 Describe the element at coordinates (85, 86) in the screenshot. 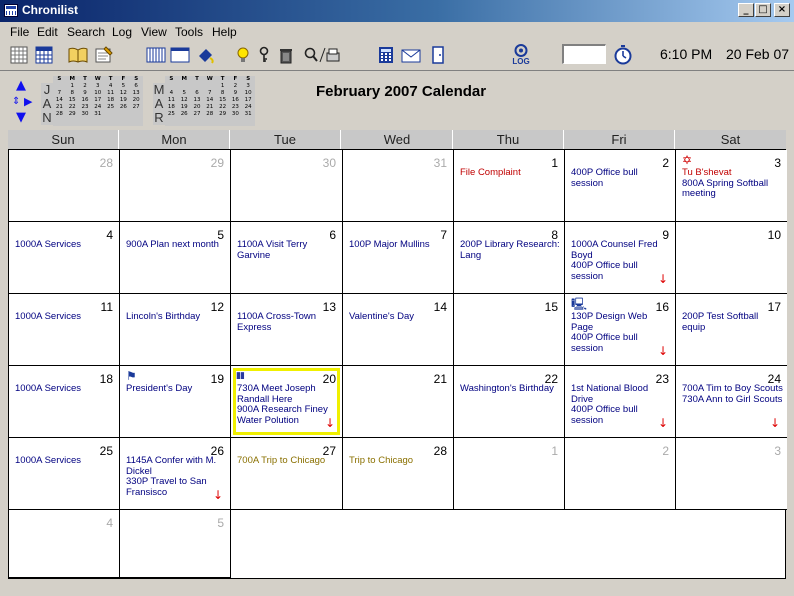

I see `mini-calendar-day: 2` at that location.